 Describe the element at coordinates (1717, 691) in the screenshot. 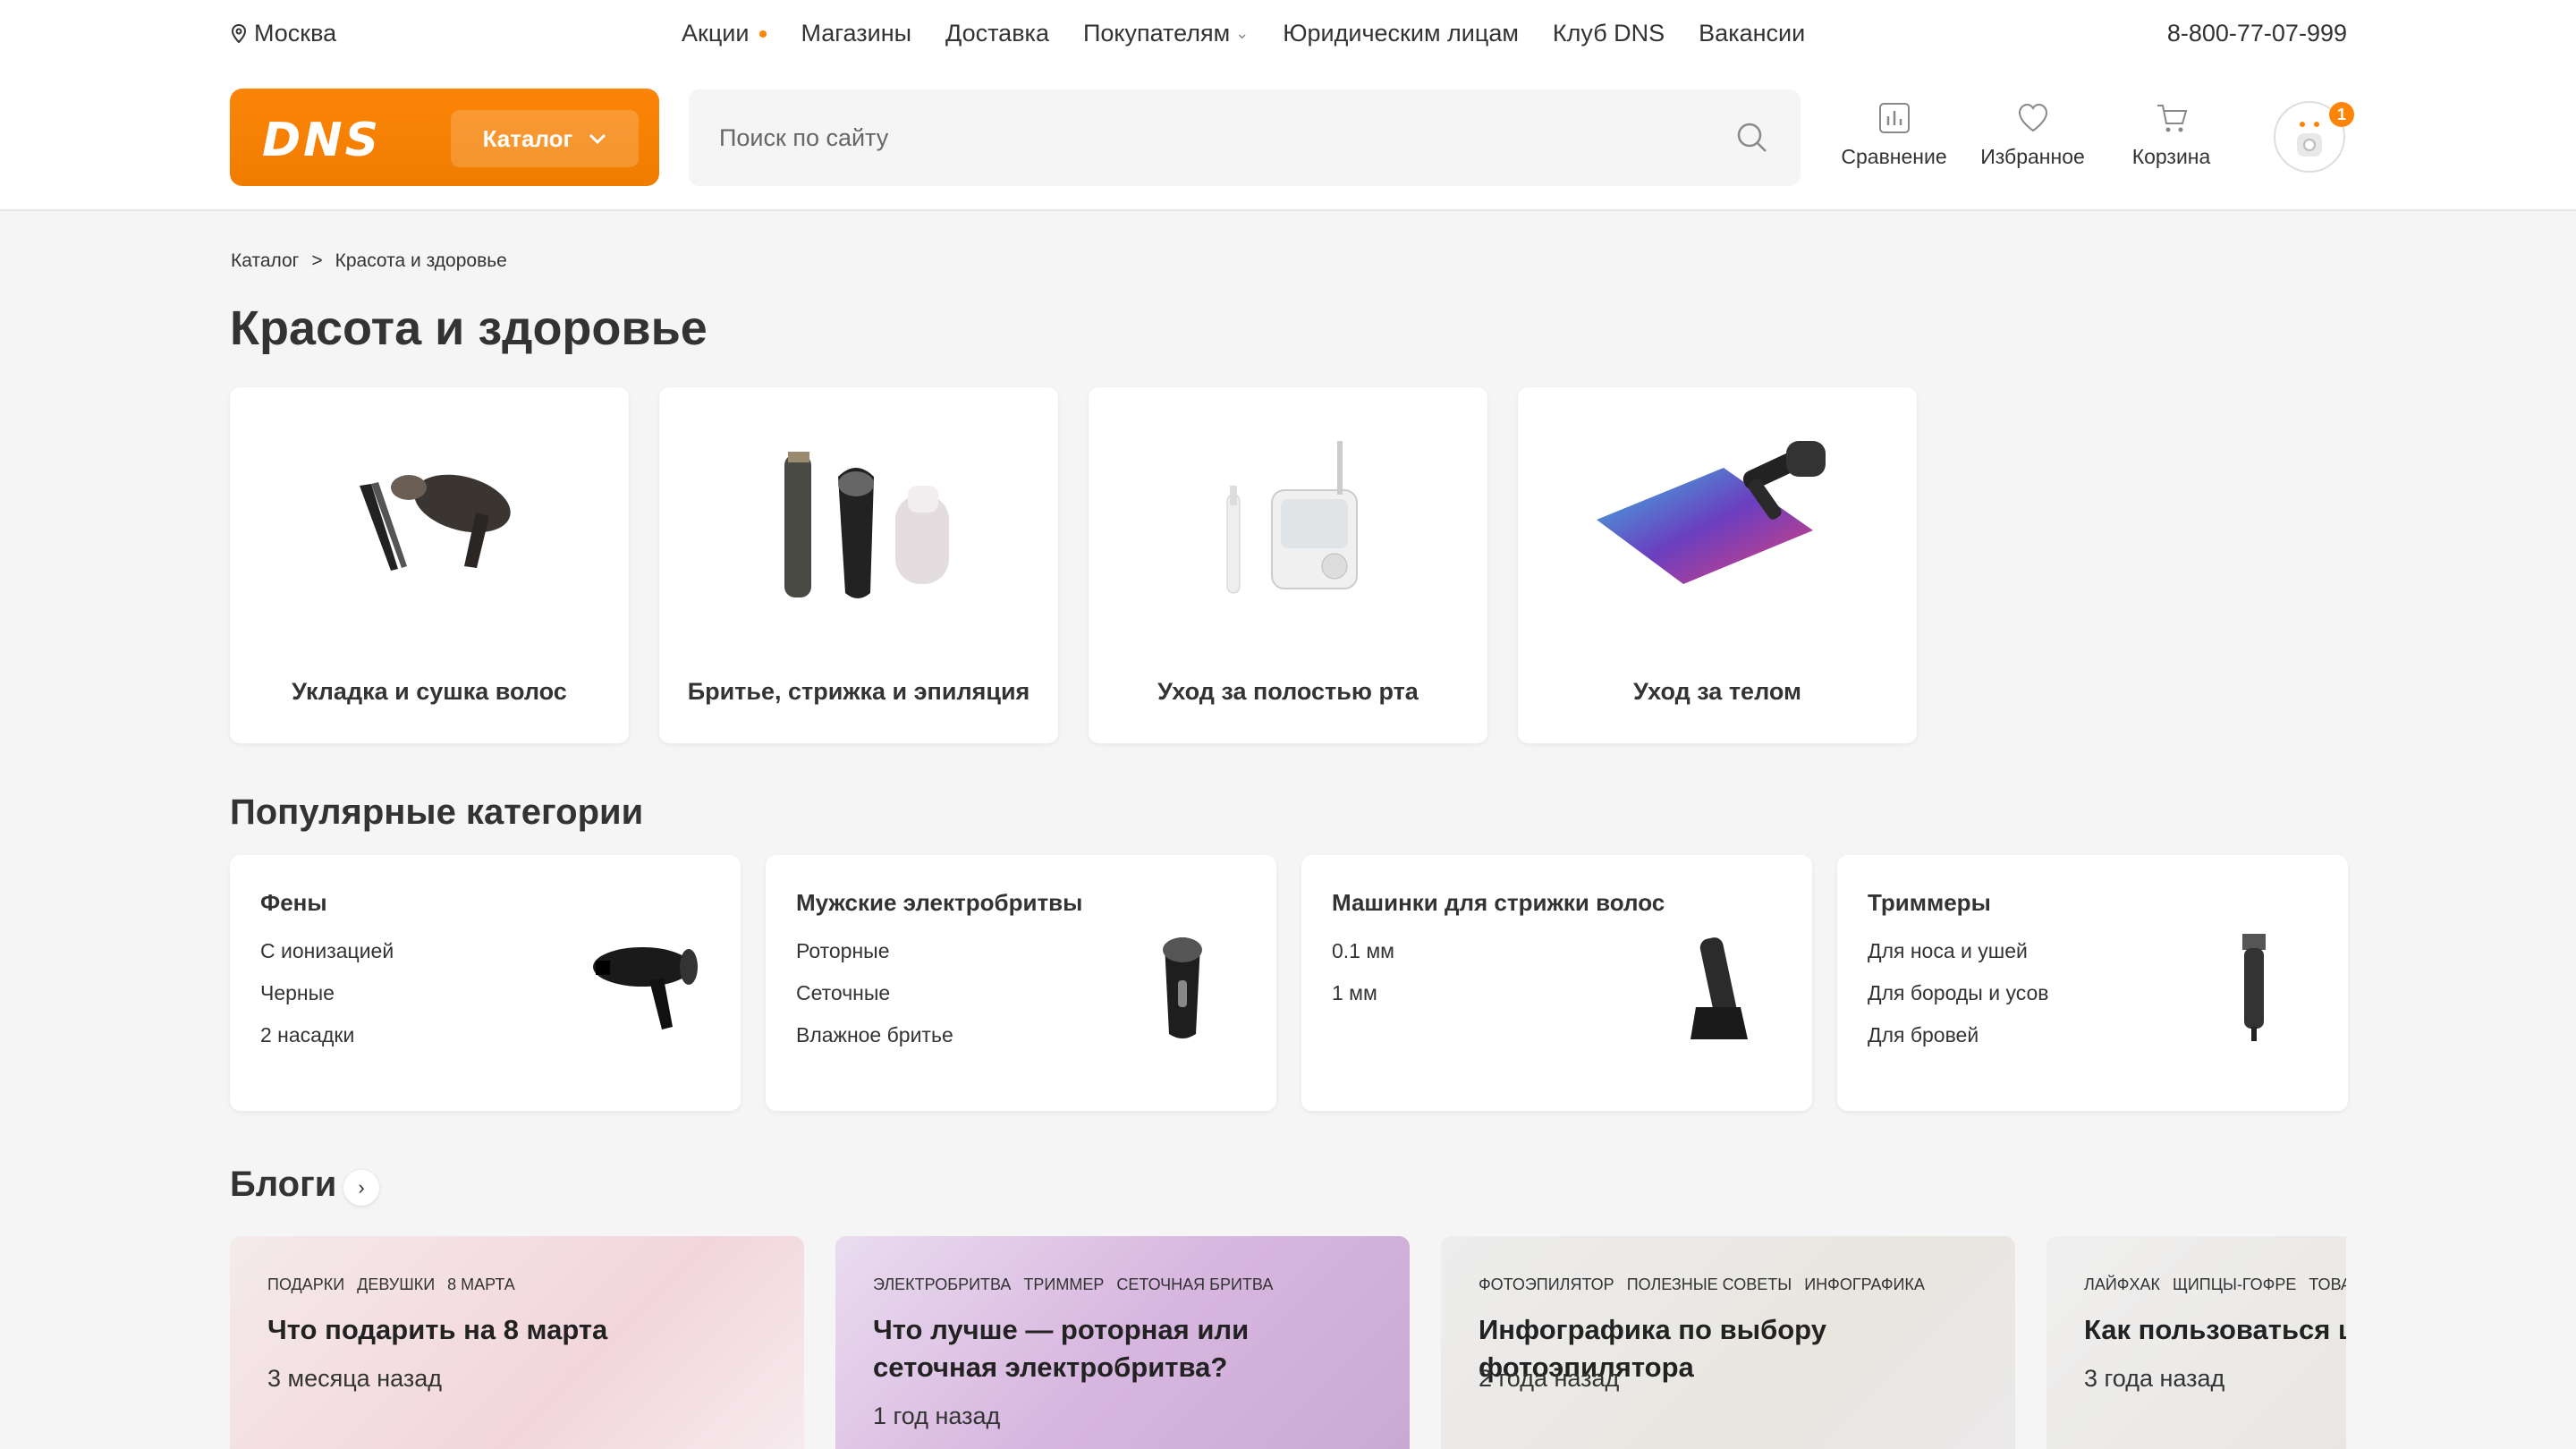

I see `category-label: Уход за телом` at that location.